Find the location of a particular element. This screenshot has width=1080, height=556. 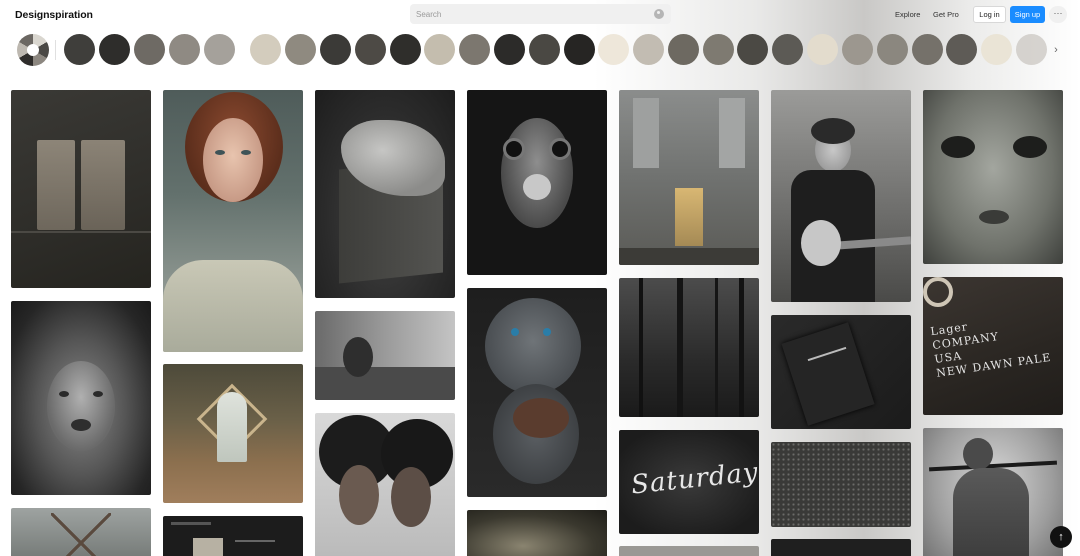

concrete-pillar-left is located at coordinates (646, 133).